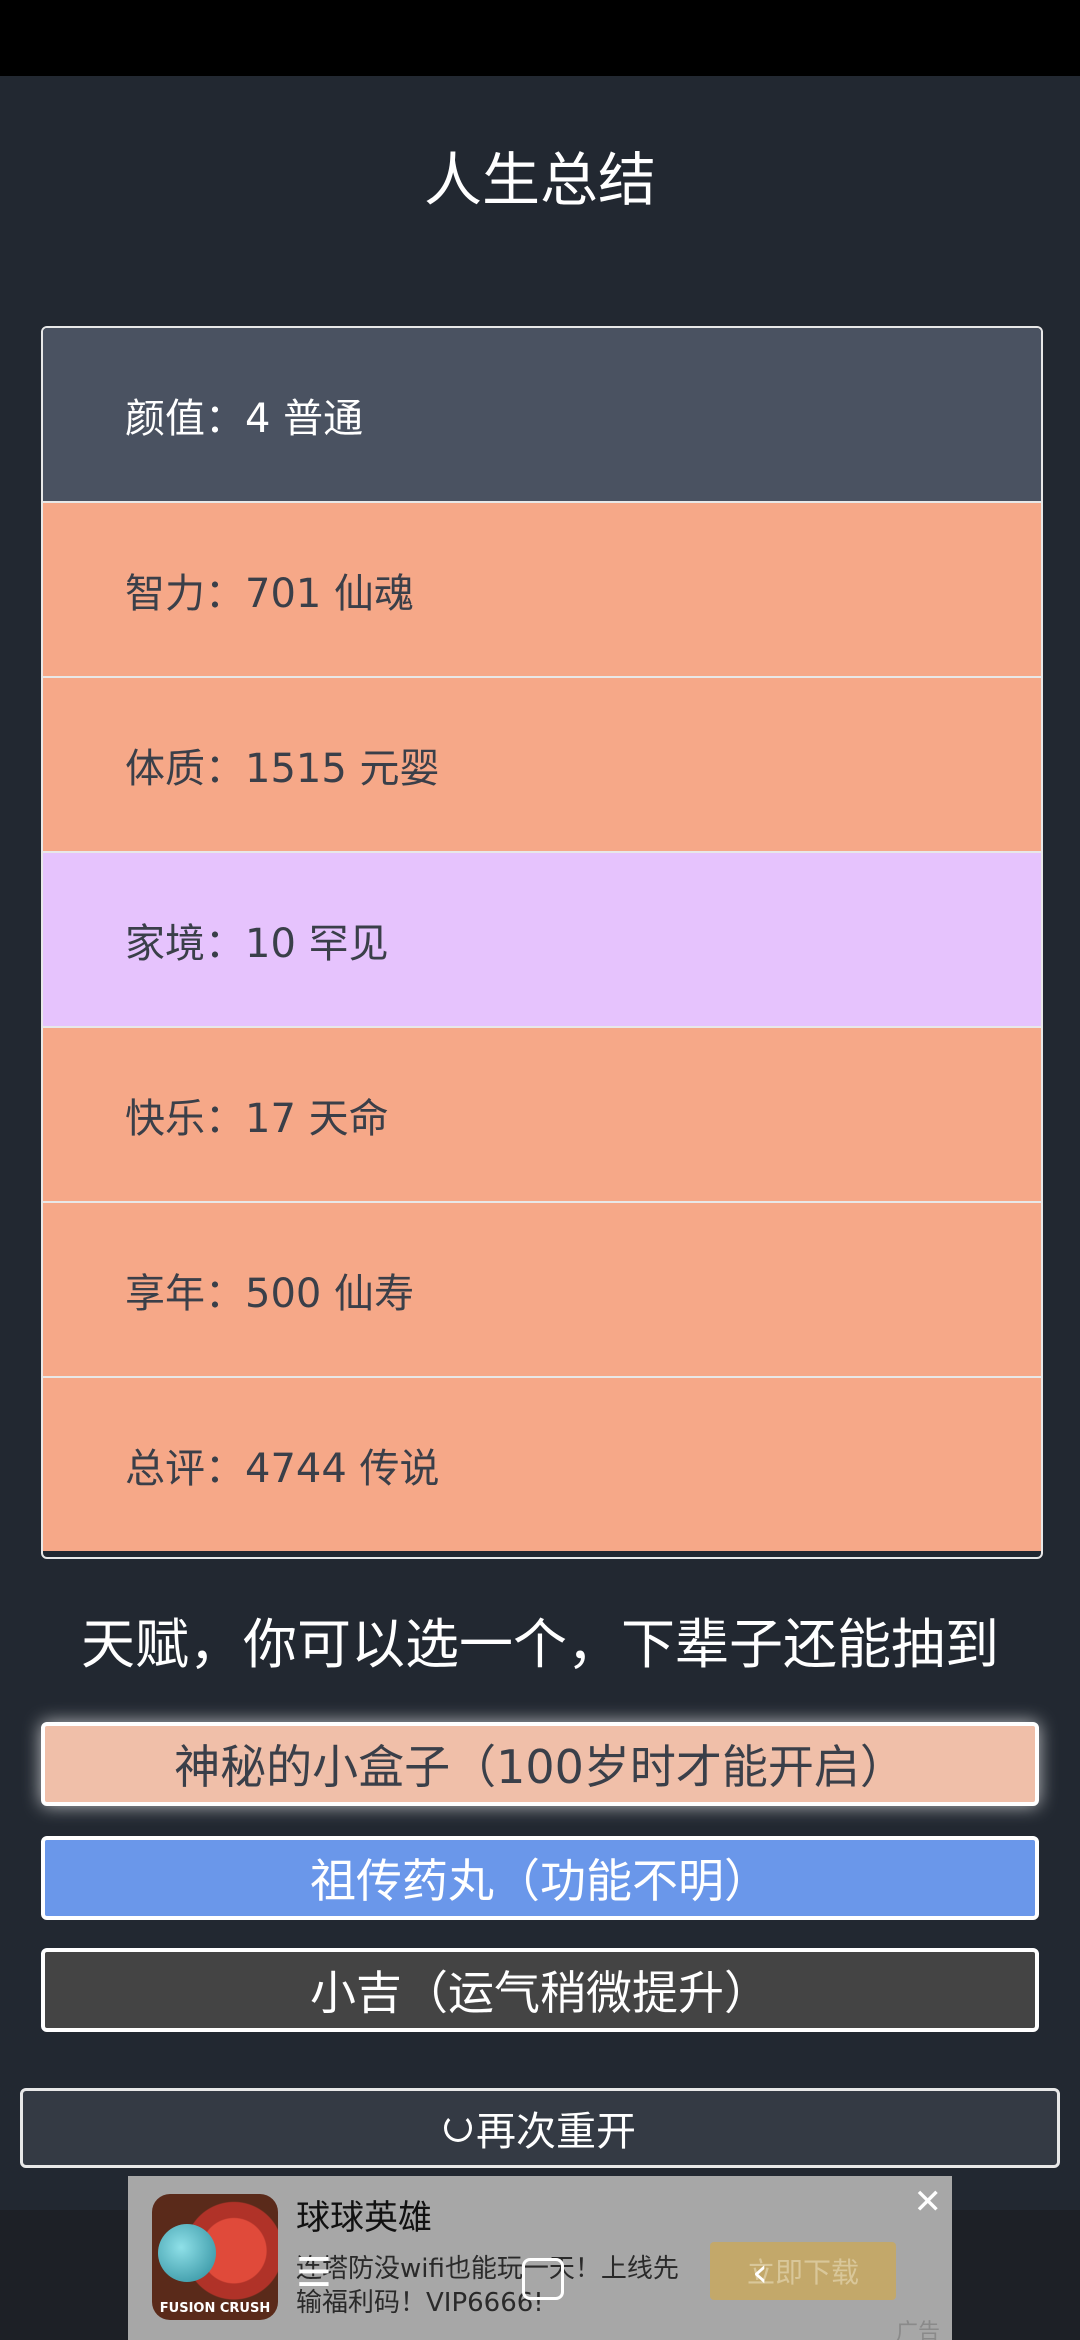 Image resolution: width=1080 pixels, height=2340 pixels. Describe the element at coordinates (458, 2128) in the screenshot. I see `refresh-icon` at that location.